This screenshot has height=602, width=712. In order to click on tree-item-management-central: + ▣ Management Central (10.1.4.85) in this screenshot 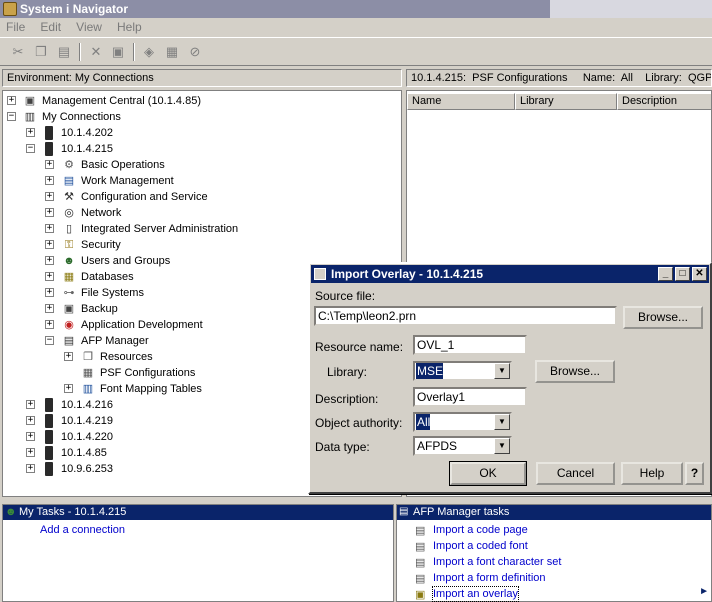, I will do `click(202, 101)`.